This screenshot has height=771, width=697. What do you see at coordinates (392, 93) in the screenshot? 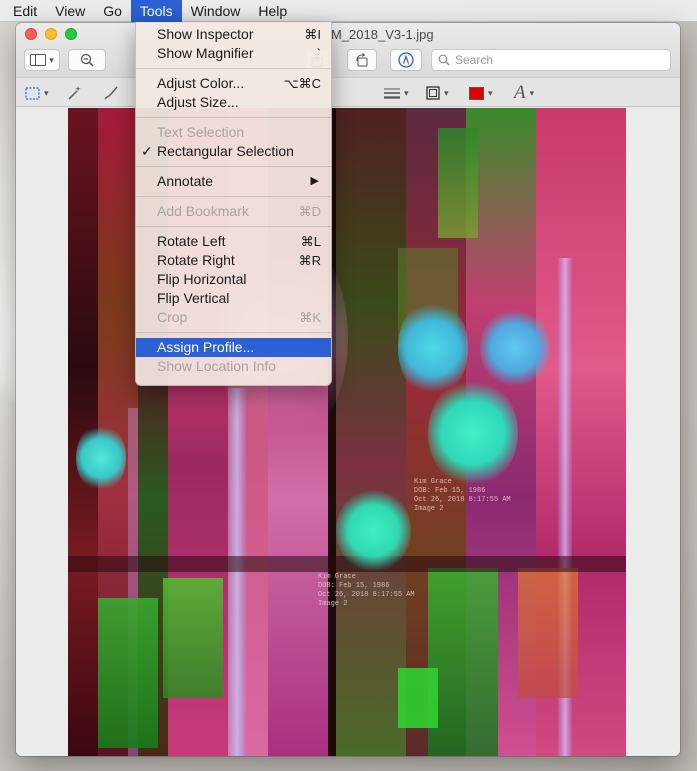
I see `line-style-icon` at bounding box center [392, 93].